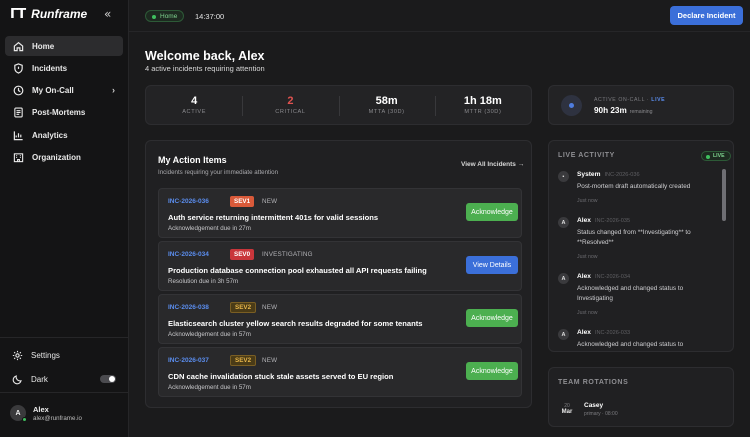 This screenshot has height=437, width=750. What do you see at coordinates (64, 414) in the screenshot?
I see `user-profile: A Alex alex@runframe.io` at bounding box center [64, 414].